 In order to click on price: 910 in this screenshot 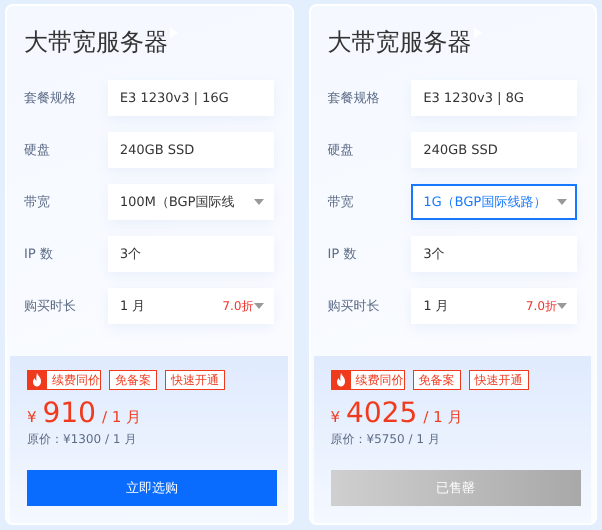, I will do `click(69, 412)`.